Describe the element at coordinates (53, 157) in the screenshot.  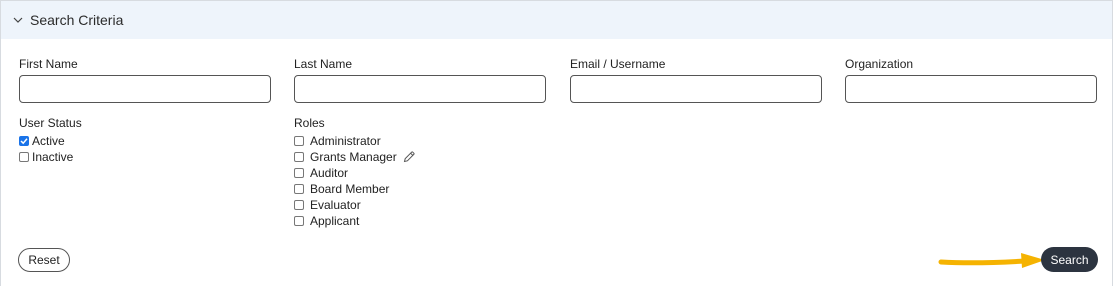
I see `status-option-label: Inactive` at that location.